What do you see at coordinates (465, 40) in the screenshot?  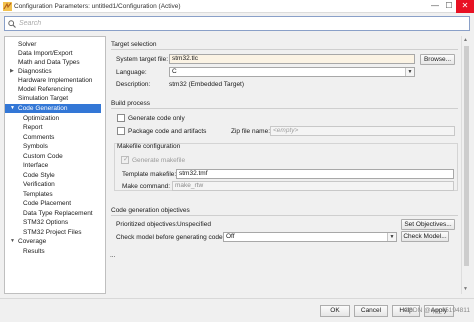 I see `scroll-up-icon: ▲` at bounding box center [465, 40].